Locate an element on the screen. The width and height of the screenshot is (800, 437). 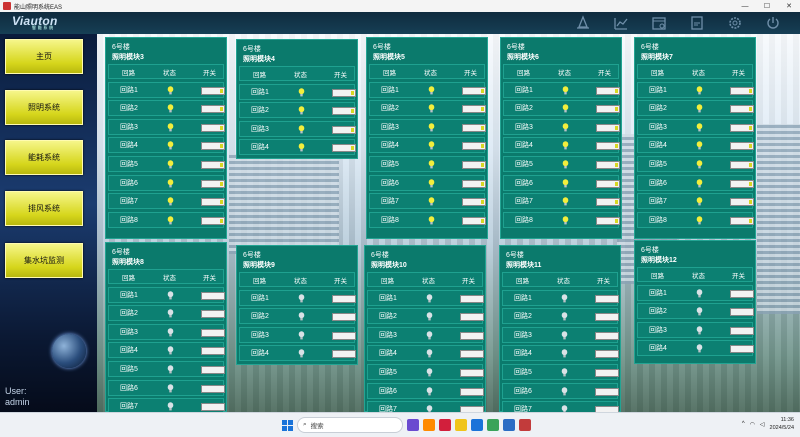
chevron-up-icon: ^ is located at coordinates (743, 424).